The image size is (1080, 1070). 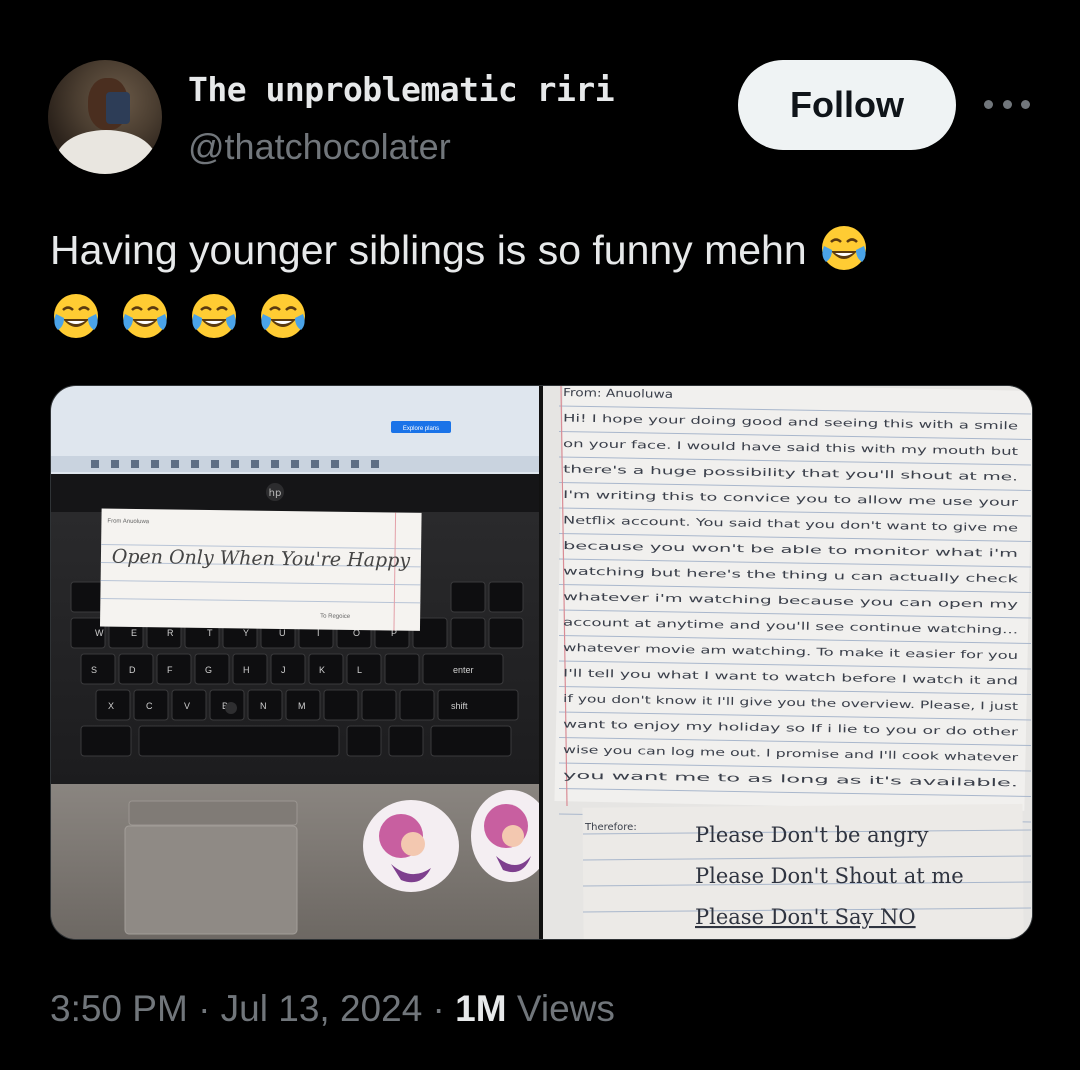 I want to click on plea-1: Please Don't be angry, so click(x=812, y=835).